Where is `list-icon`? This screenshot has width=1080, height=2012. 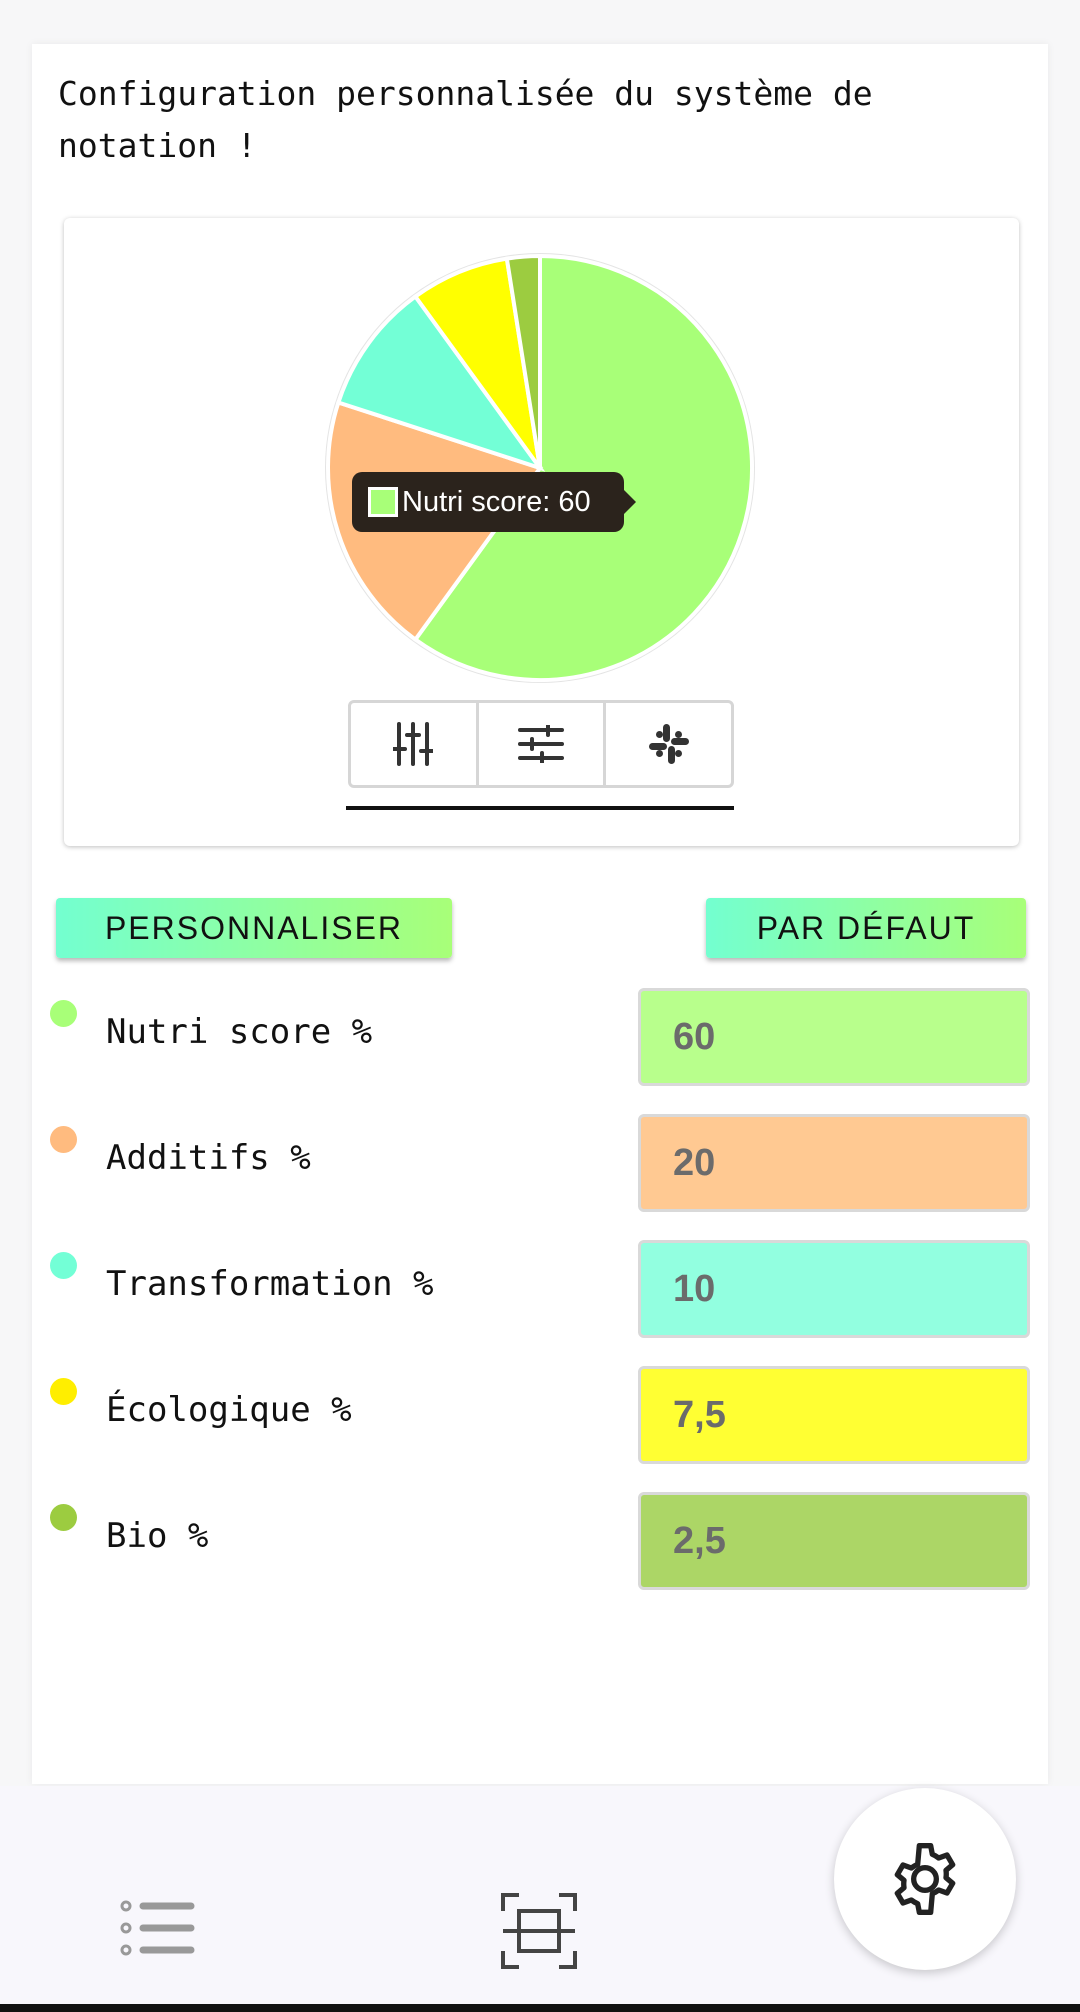 list-icon is located at coordinates (157, 1928).